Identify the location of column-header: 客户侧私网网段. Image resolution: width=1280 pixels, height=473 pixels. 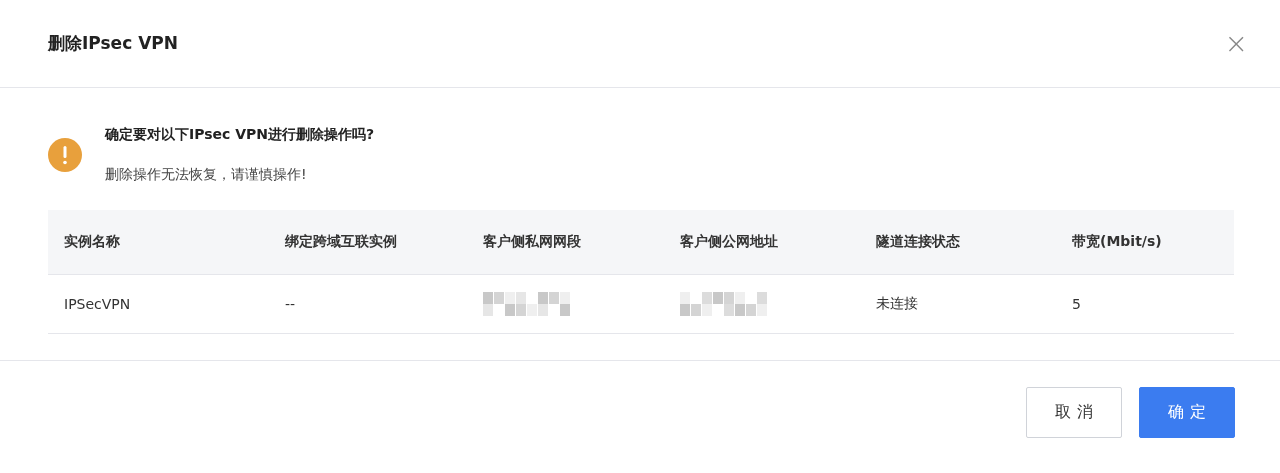
(565, 242).